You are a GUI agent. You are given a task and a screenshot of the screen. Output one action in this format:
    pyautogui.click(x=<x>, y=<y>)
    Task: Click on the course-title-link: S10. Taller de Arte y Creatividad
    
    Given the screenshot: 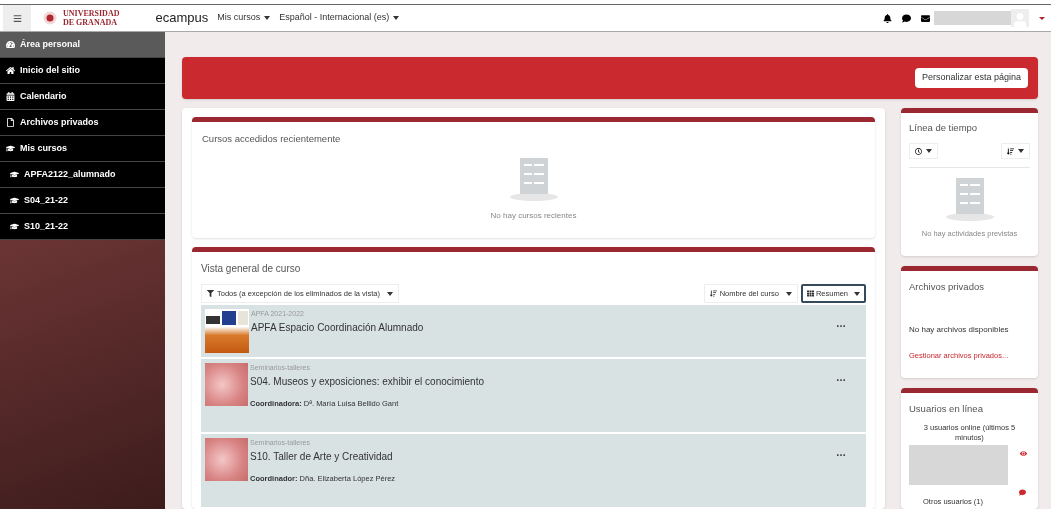 What is the action you would take?
    pyautogui.click(x=543, y=456)
    